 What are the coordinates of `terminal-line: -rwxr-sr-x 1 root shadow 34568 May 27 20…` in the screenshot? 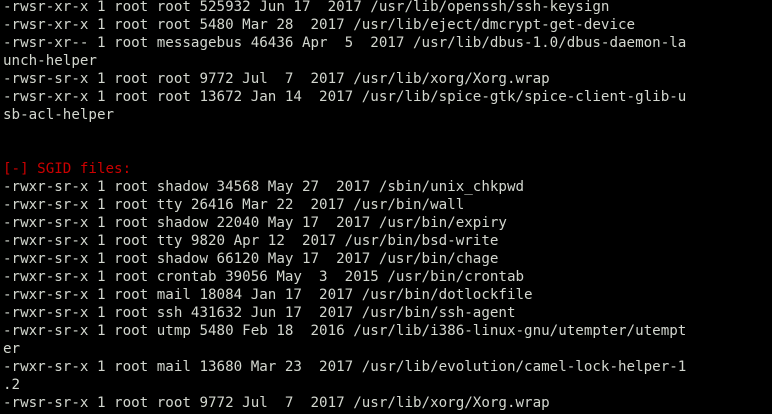 It's located at (264, 187).